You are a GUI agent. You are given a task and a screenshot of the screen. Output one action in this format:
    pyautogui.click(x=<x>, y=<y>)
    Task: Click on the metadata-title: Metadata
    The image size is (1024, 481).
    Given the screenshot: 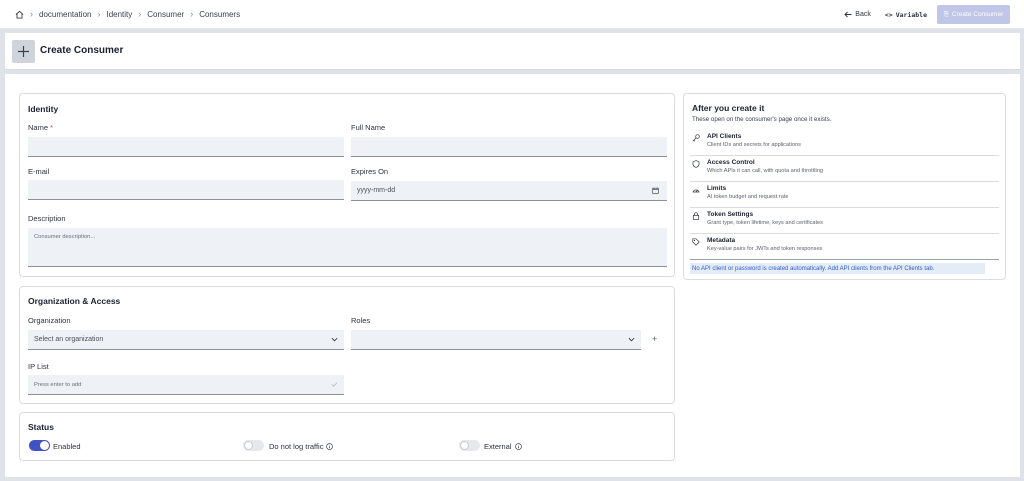 What is the action you would take?
    pyautogui.click(x=721, y=240)
    